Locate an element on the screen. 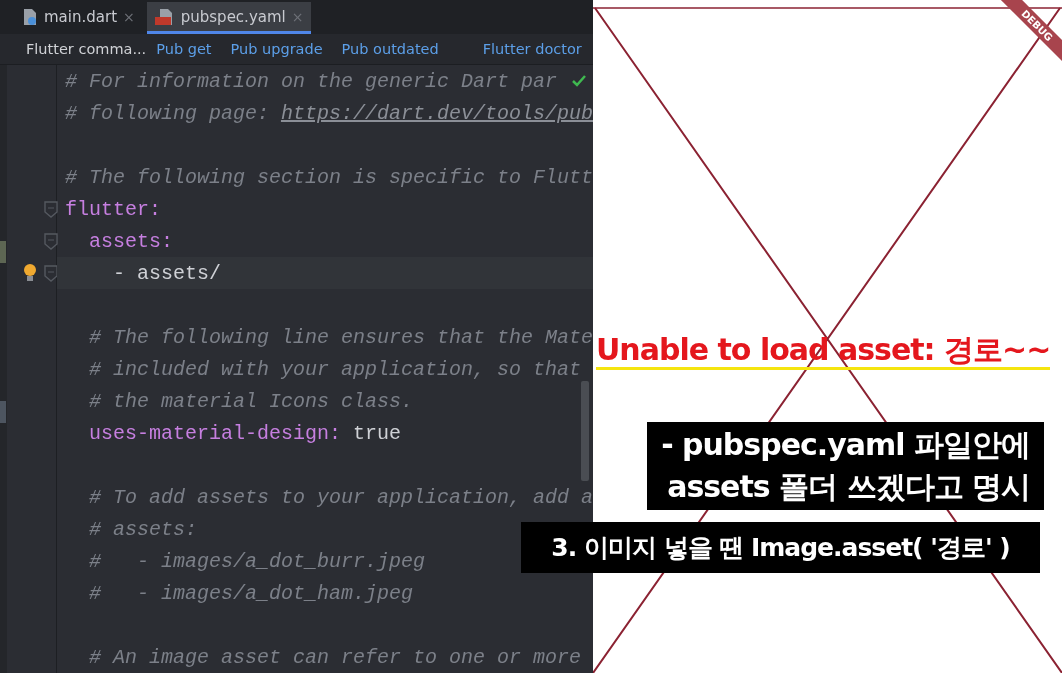 The image size is (1062, 673). toolbar-action: Flutter doctor is located at coordinates (532, 49).